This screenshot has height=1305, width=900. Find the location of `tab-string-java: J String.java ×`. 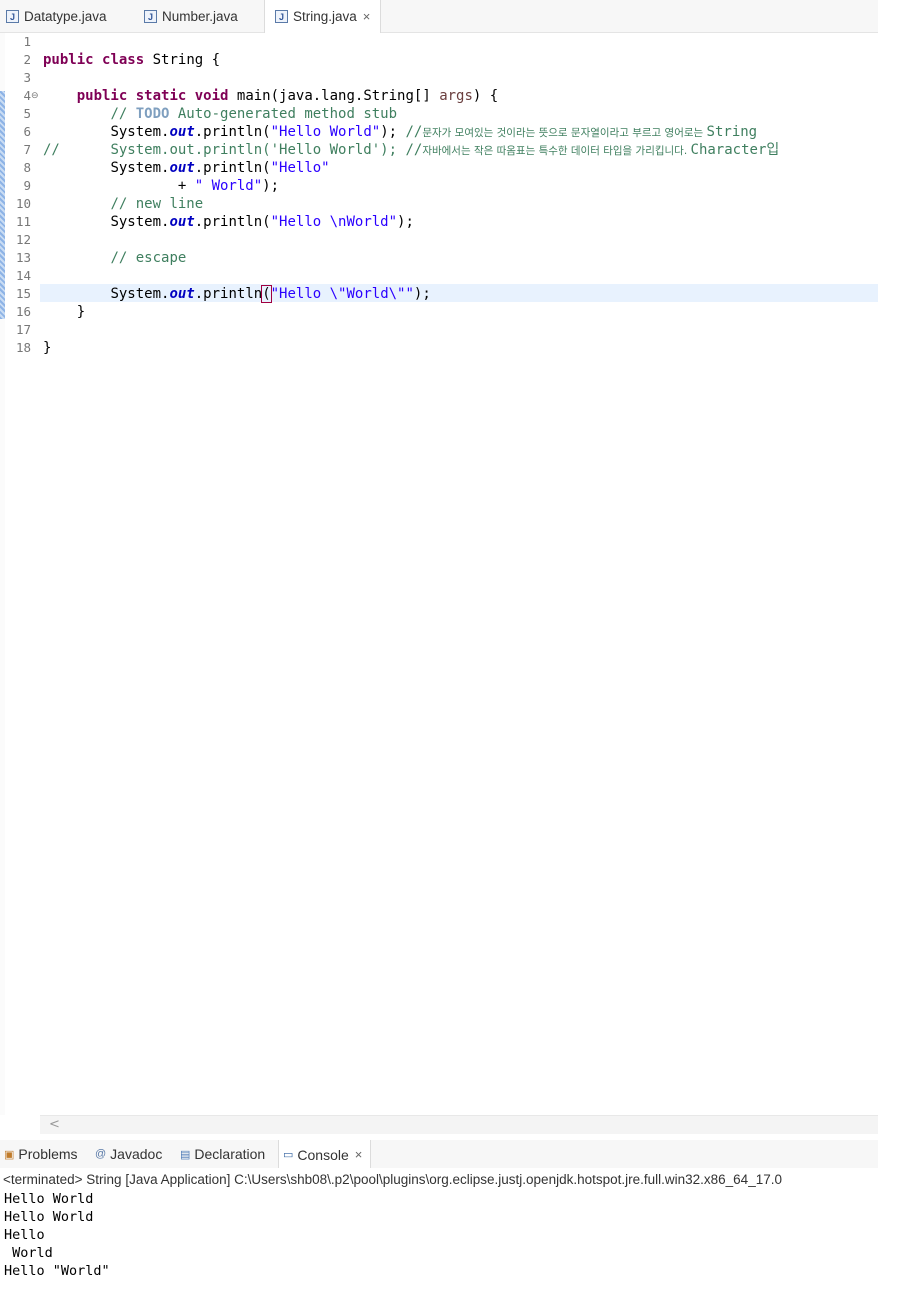

tab-string-java: J String.java × is located at coordinates (323, 16).